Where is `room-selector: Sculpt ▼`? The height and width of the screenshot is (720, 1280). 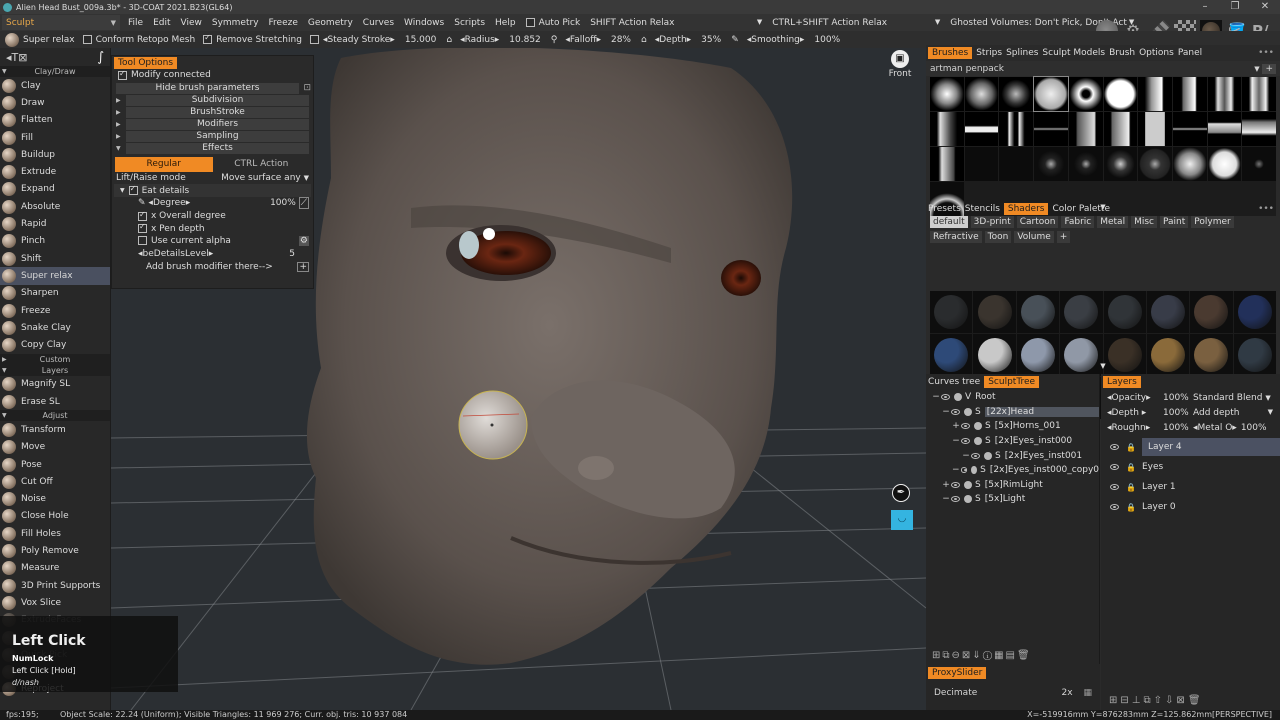
room-selector: Sculpt ▼ is located at coordinates (61, 22).